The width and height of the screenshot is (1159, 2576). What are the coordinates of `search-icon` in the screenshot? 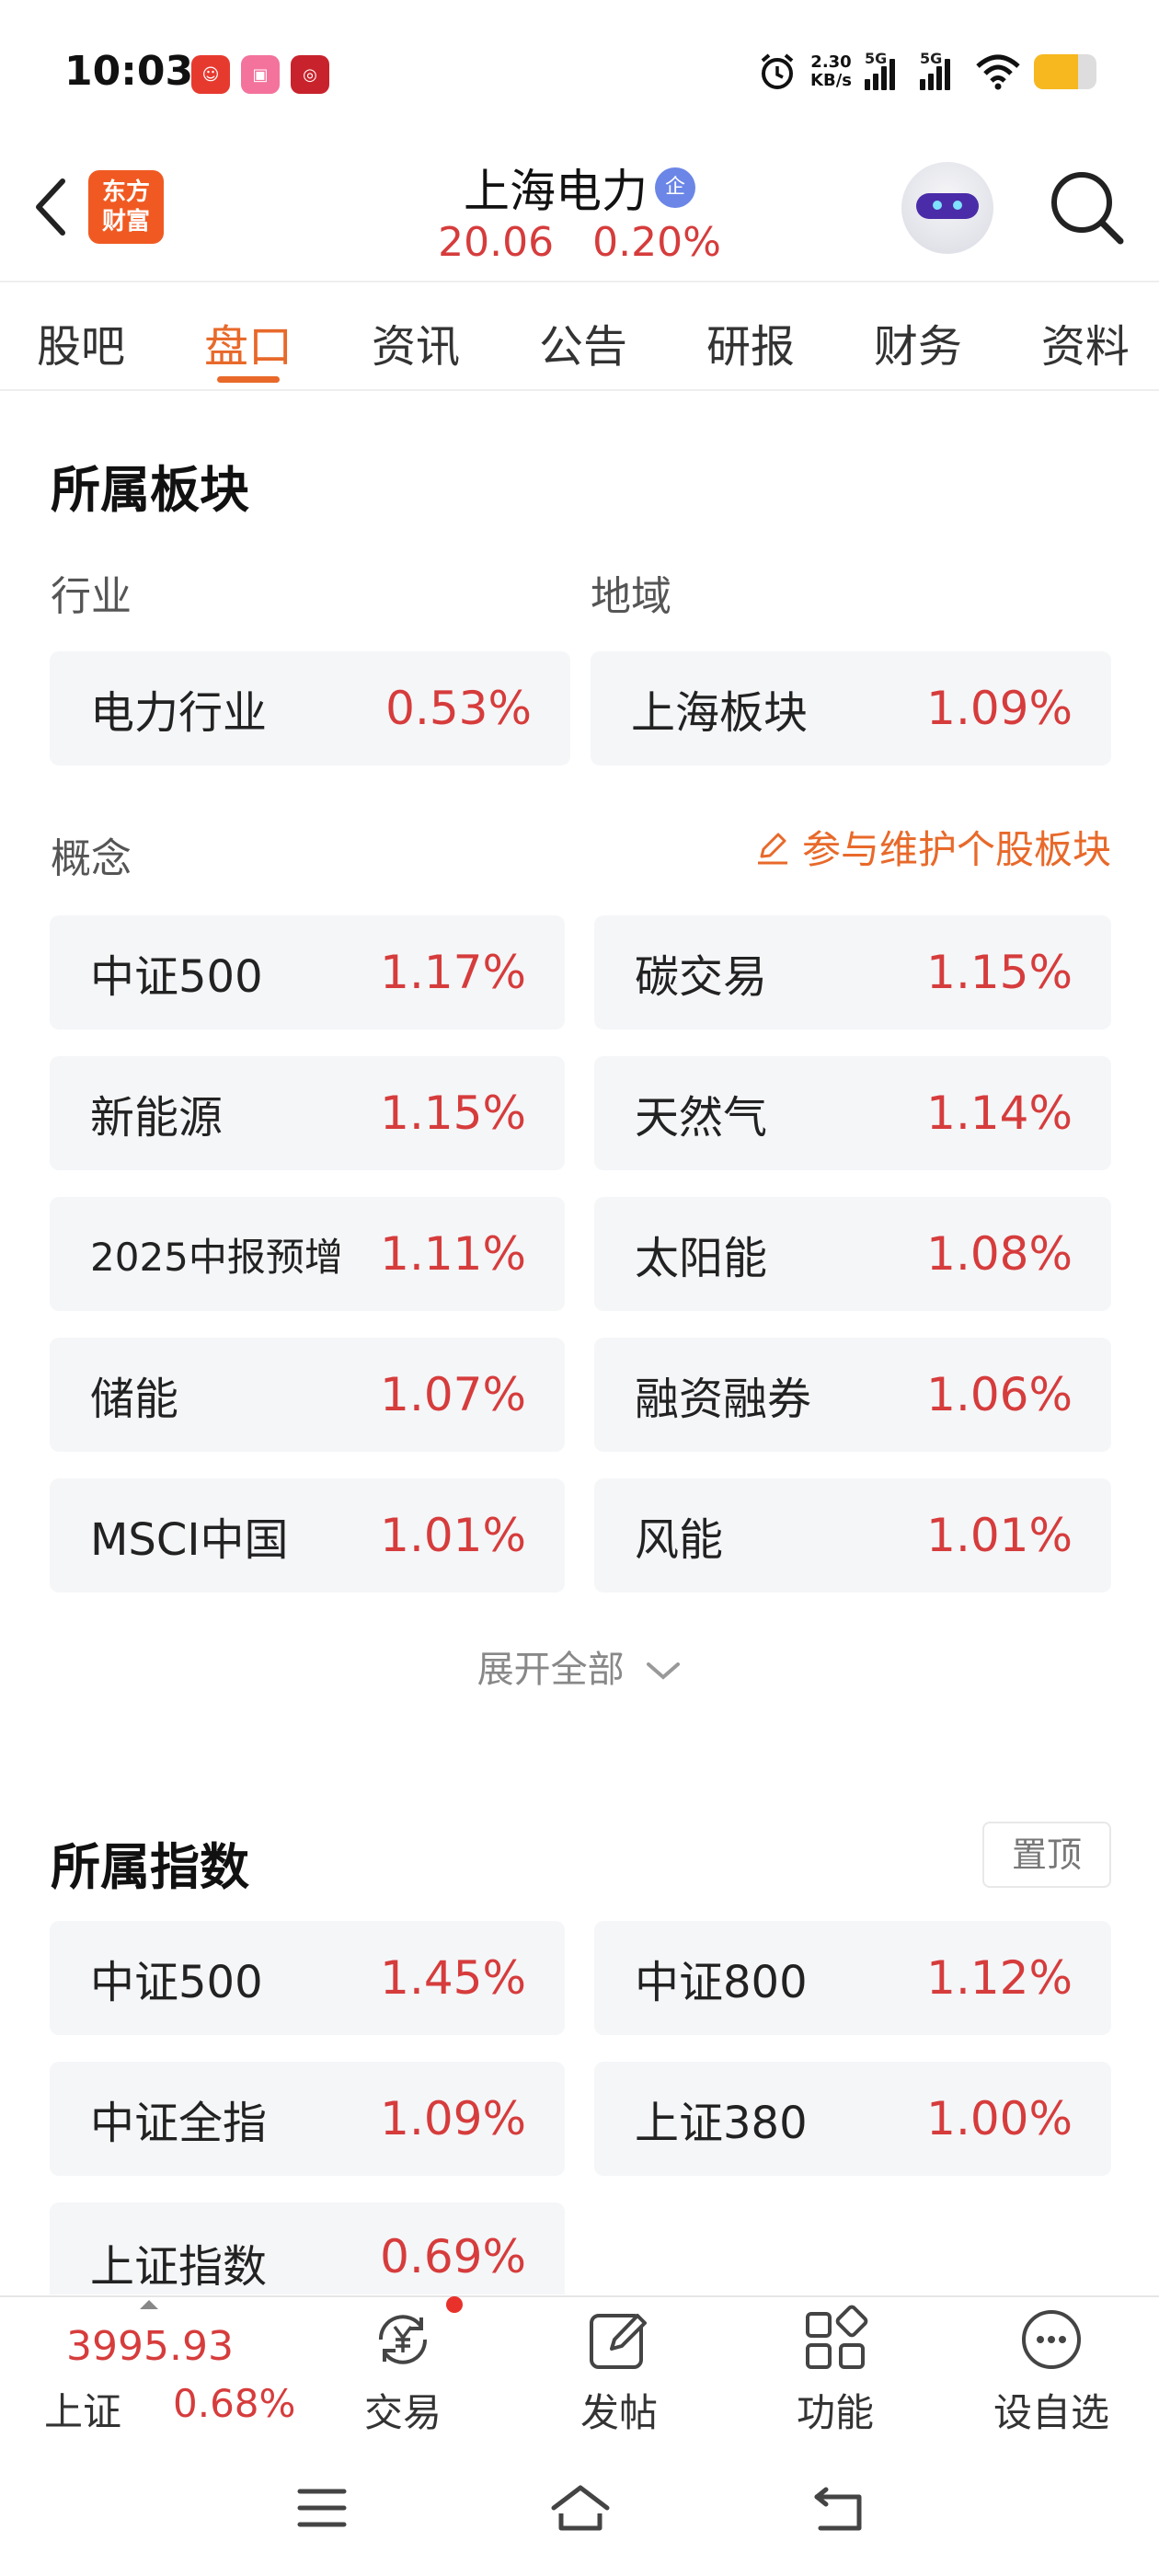 It's located at (1086, 207).